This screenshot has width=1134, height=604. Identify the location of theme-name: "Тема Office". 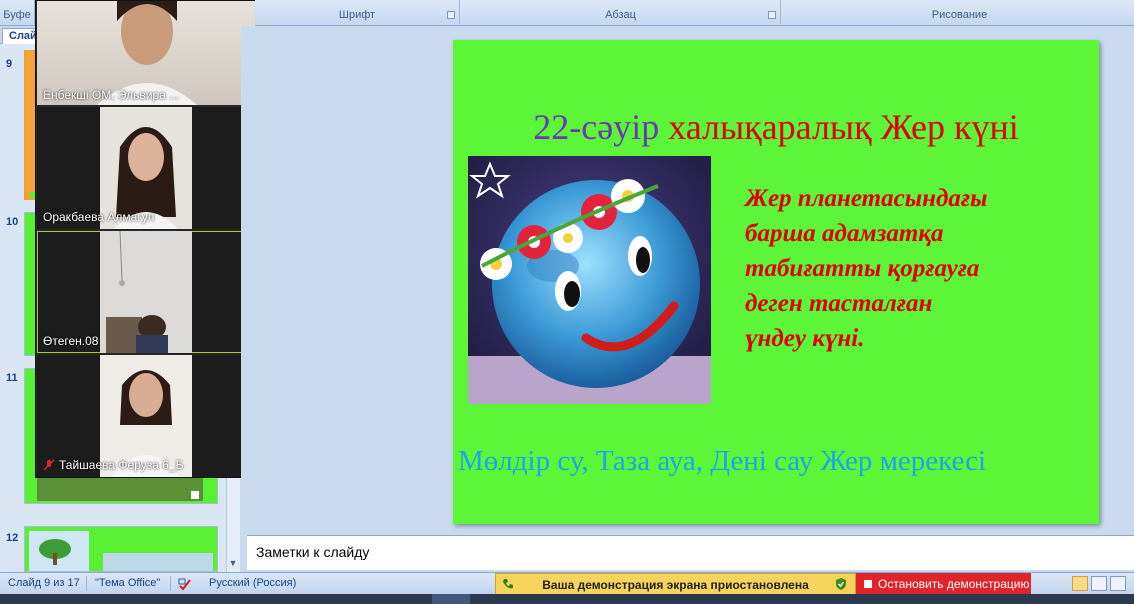
(128, 583).